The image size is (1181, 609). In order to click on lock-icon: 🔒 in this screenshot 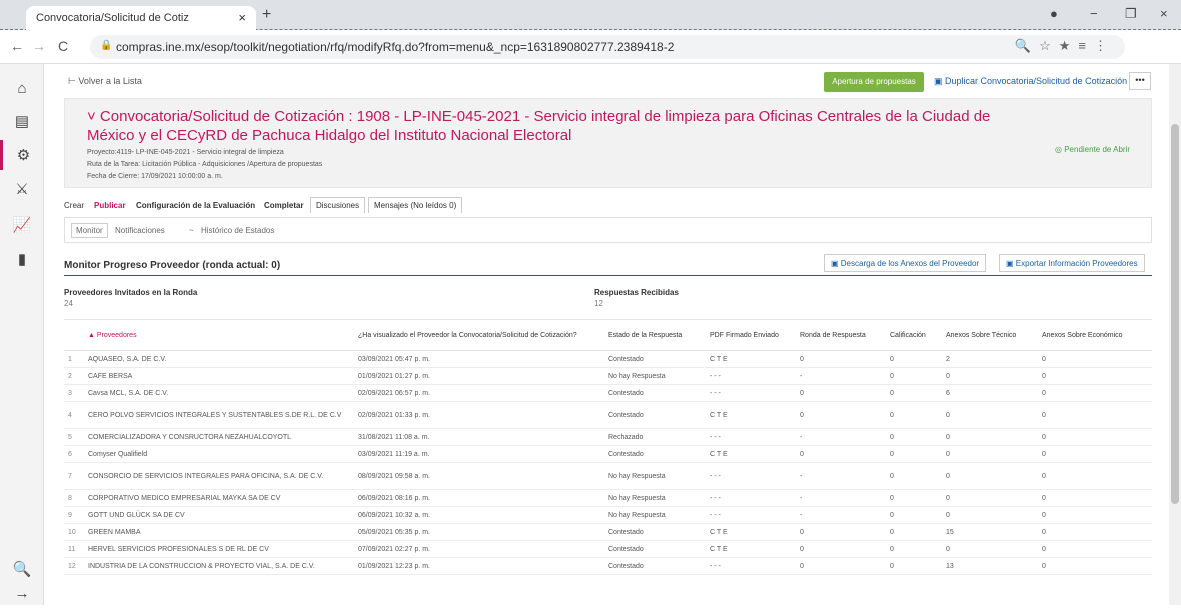, I will do `click(106, 45)`.